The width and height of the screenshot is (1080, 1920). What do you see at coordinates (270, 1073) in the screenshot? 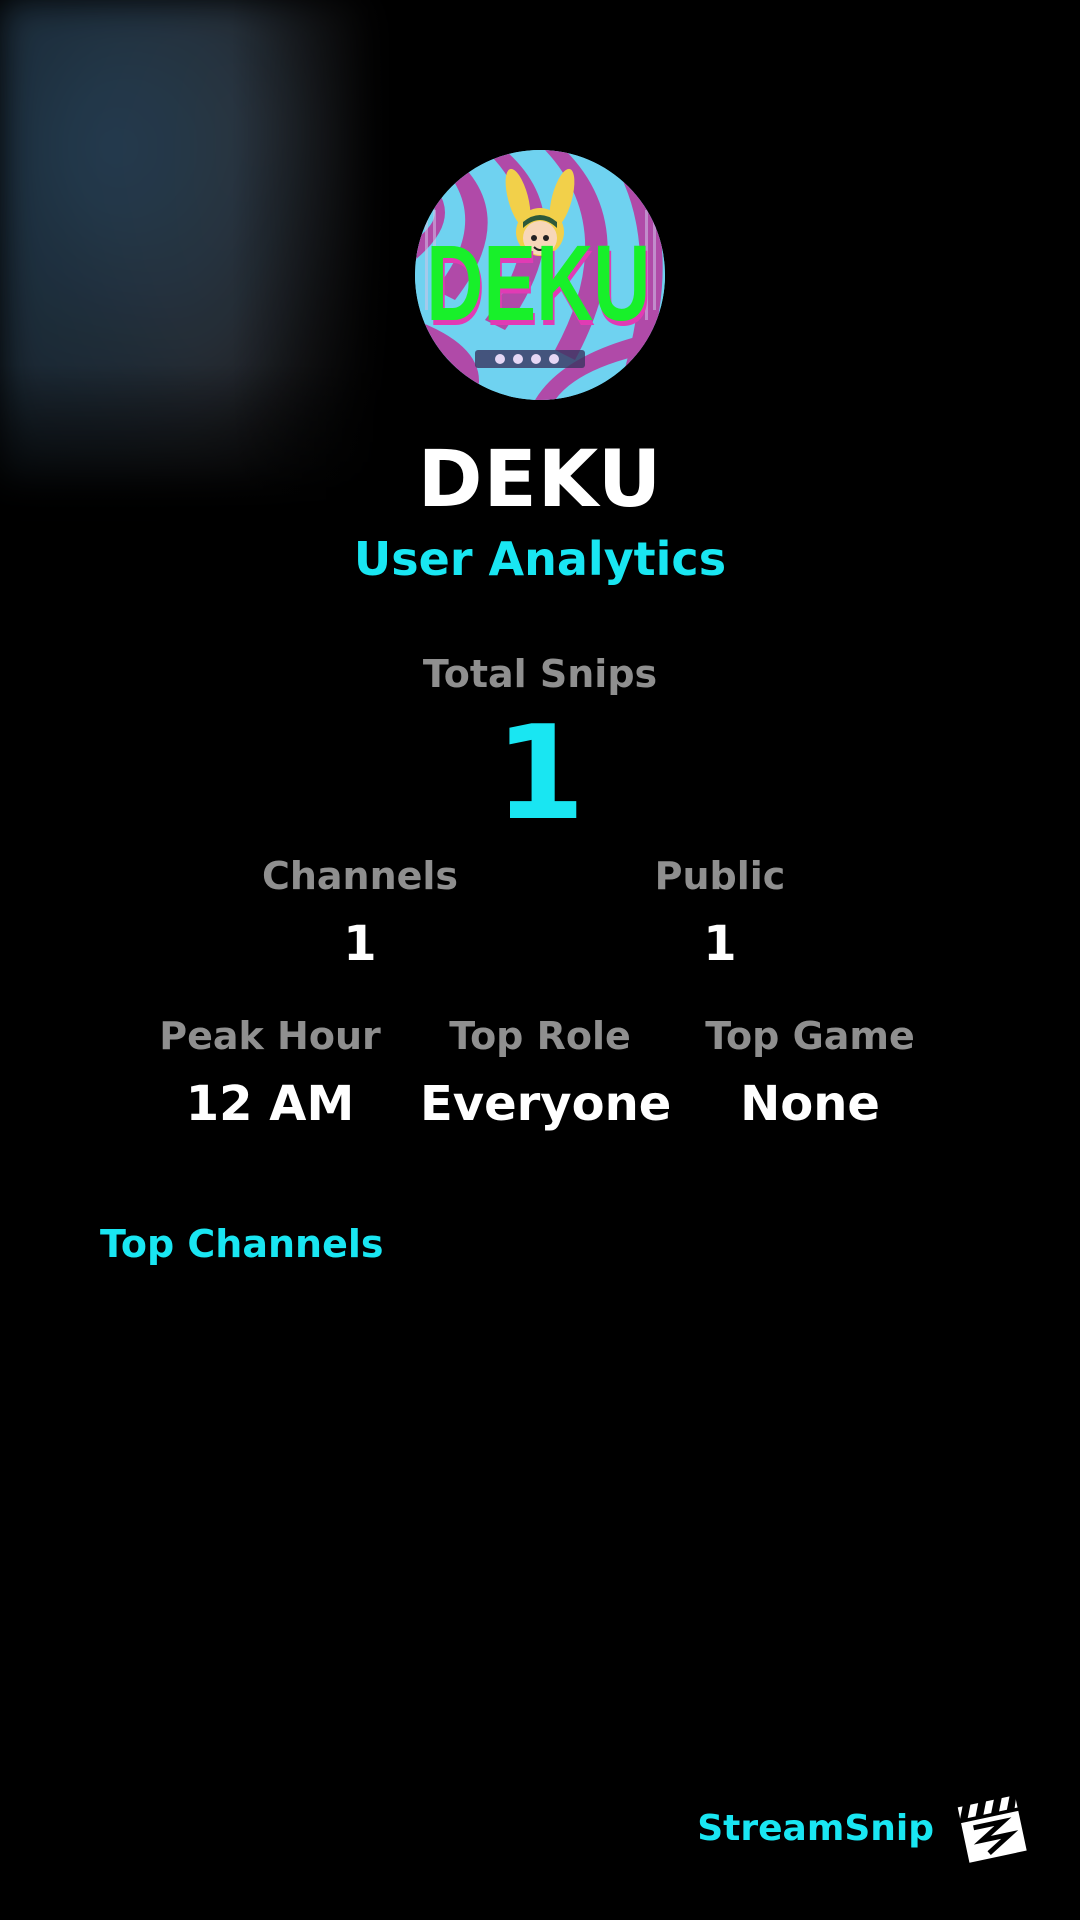
I see `stat-peak-hour: Peak Hour 12 AM` at bounding box center [270, 1073].